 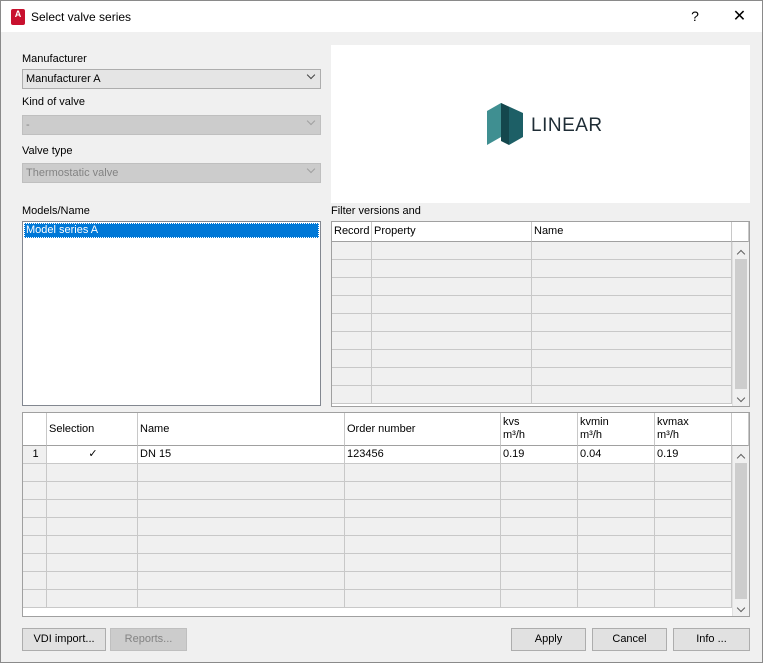 I want to click on column-header-order-number: Order number, so click(x=423, y=429).